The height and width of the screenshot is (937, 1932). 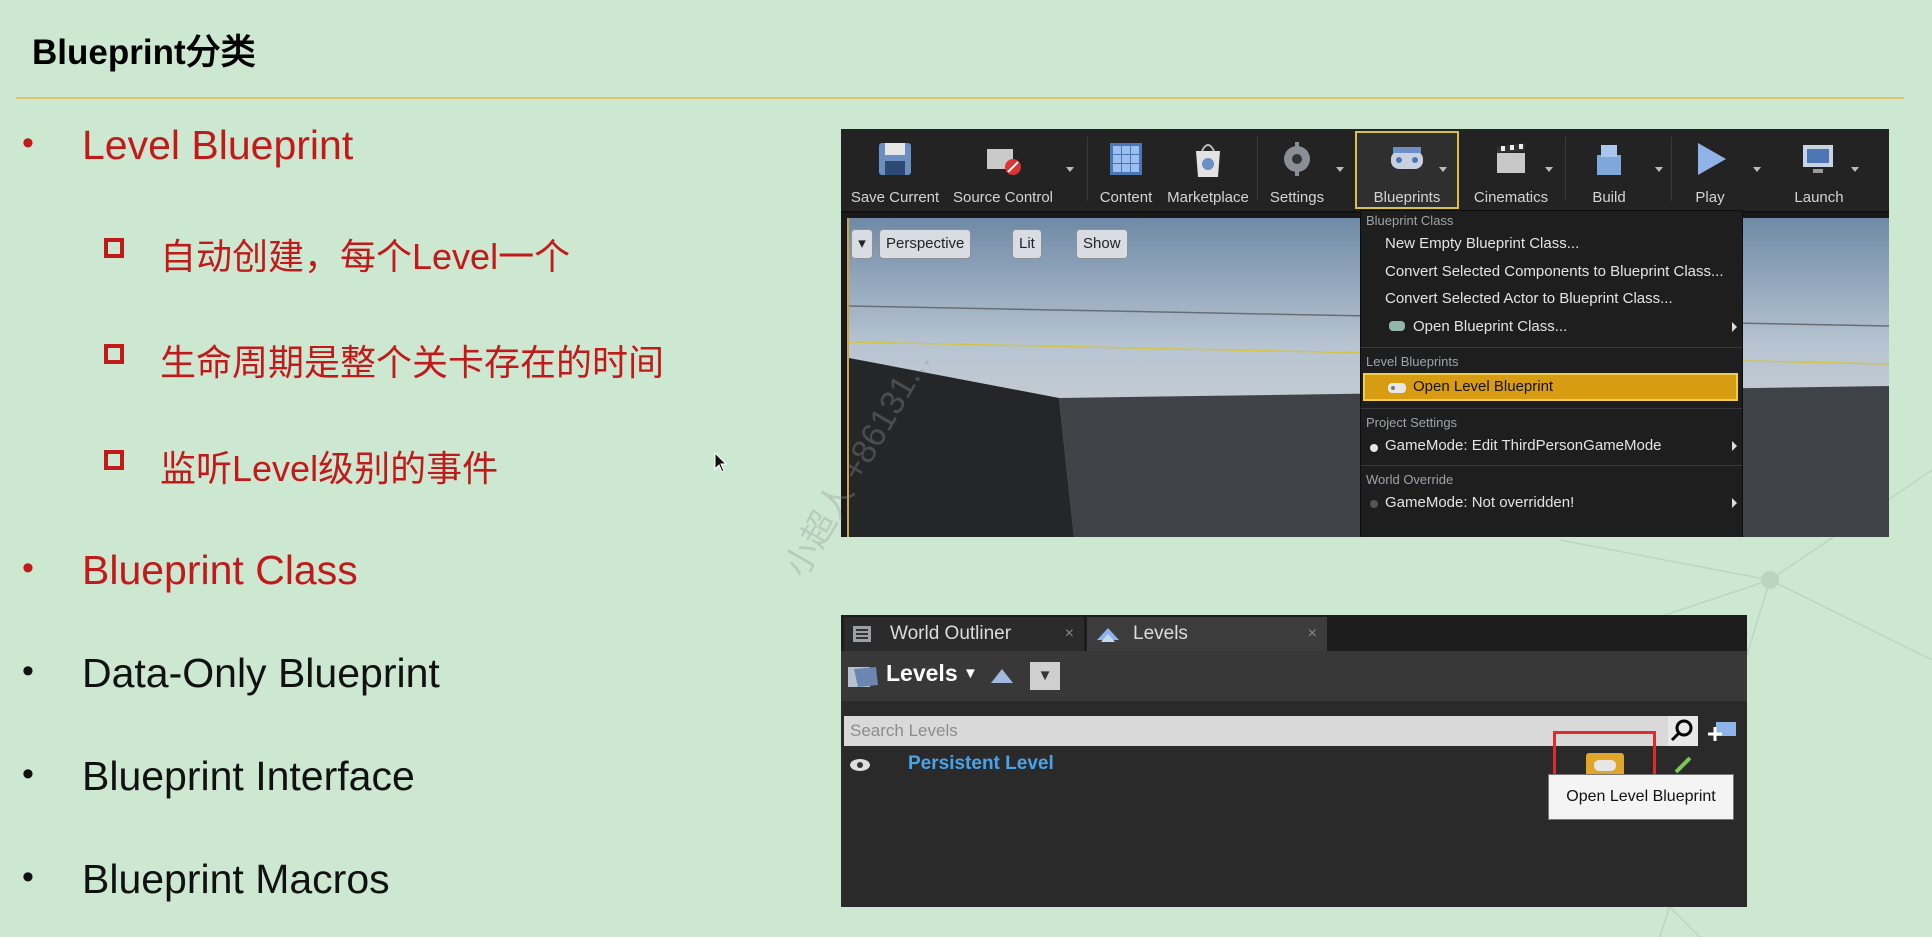 I want to click on bullet-text: Level Blueprint, so click(x=218, y=145).